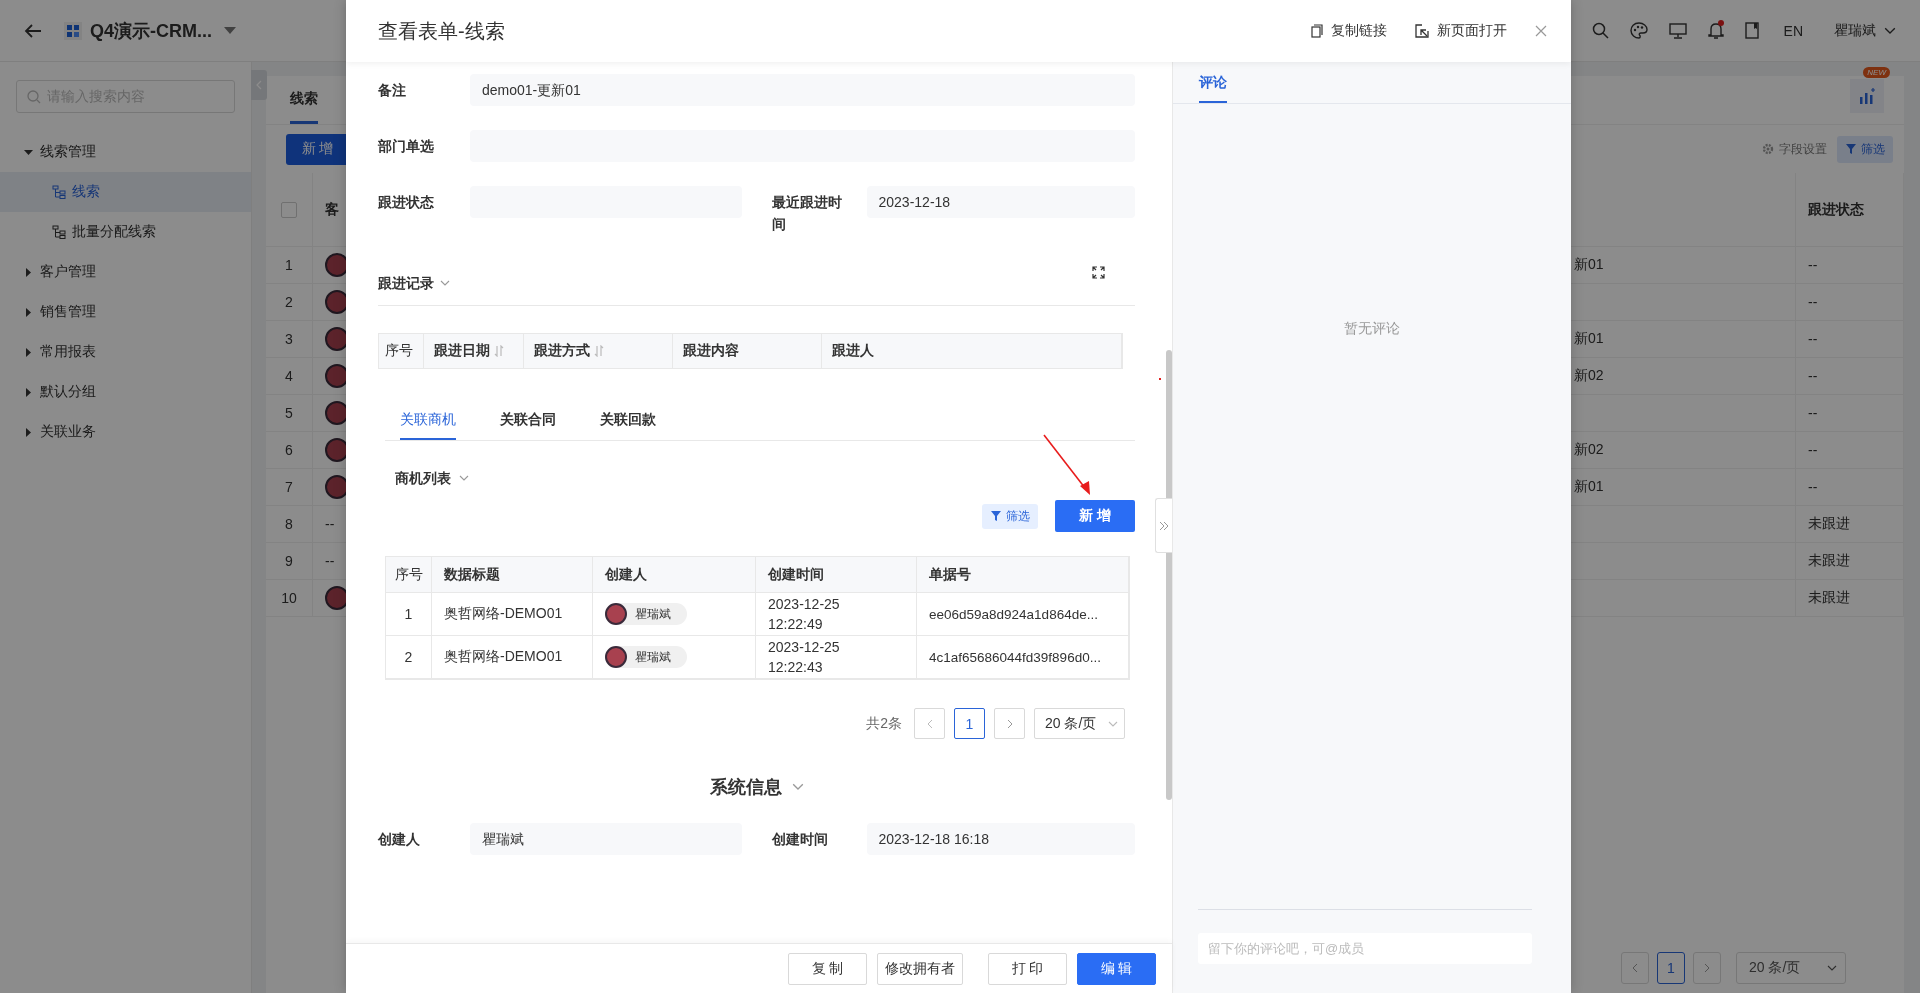 The image size is (1920, 993). Describe the element at coordinates (474, 351) in the screenshot. I see `column-header: 跟进日期` at that location.